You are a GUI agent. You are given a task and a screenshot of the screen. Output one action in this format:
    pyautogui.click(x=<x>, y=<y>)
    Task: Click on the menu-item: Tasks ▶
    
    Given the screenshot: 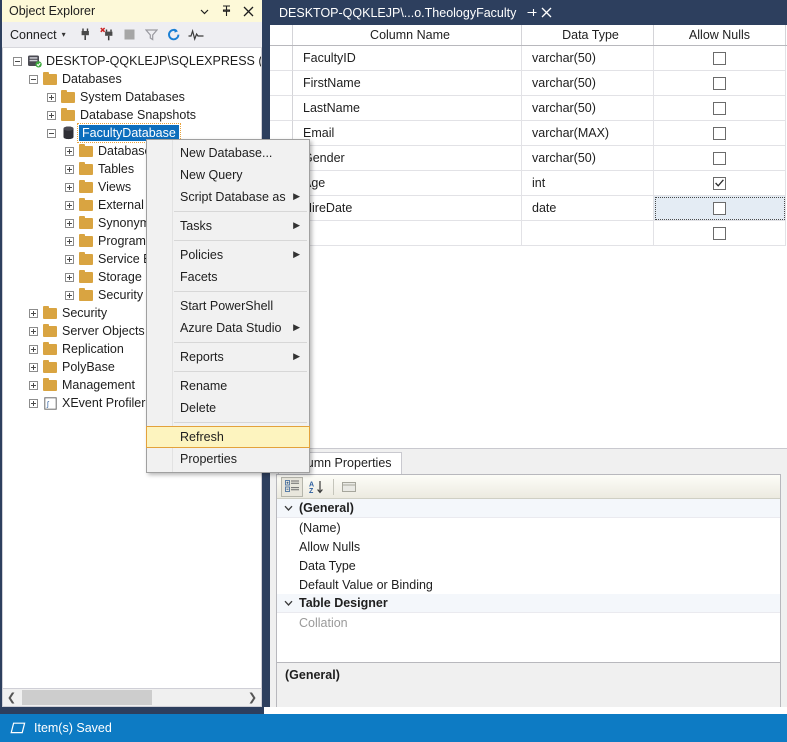 What is the action you would take?
    pyautogui.click(x=228, y=226)
    